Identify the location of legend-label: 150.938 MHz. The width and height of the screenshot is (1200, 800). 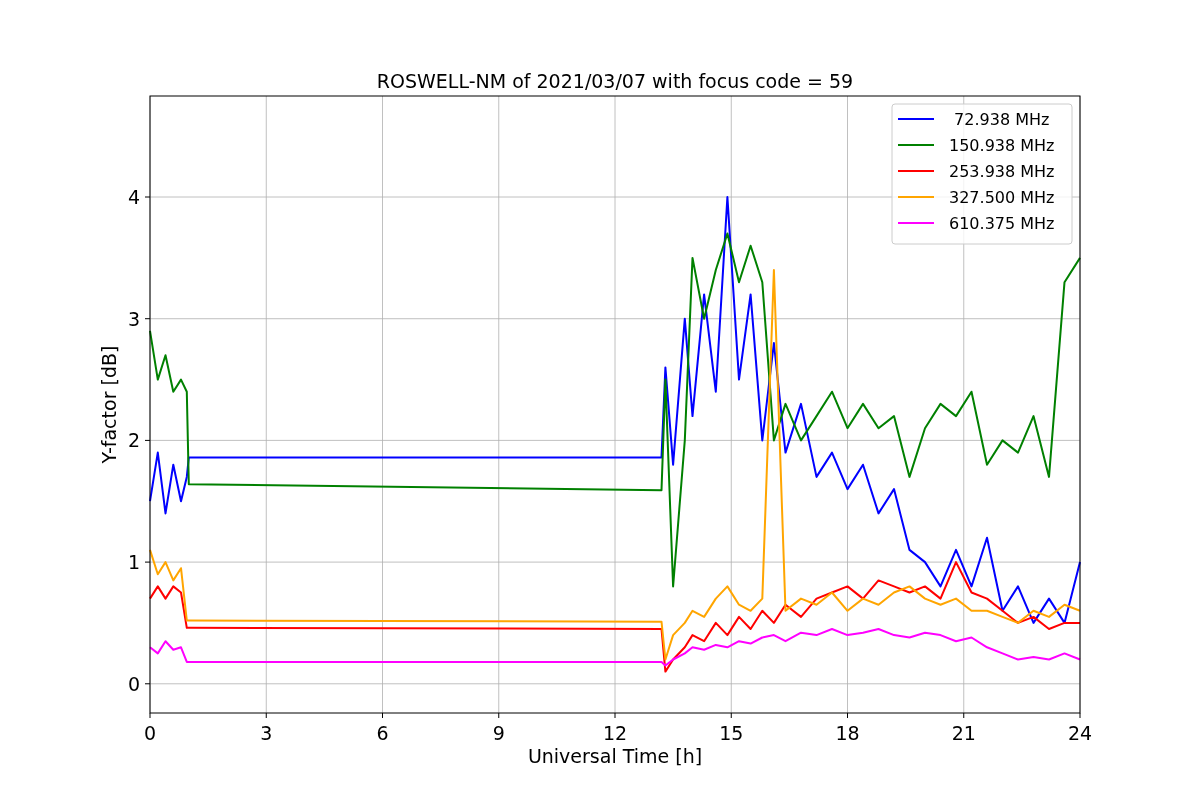
(1002, 145).